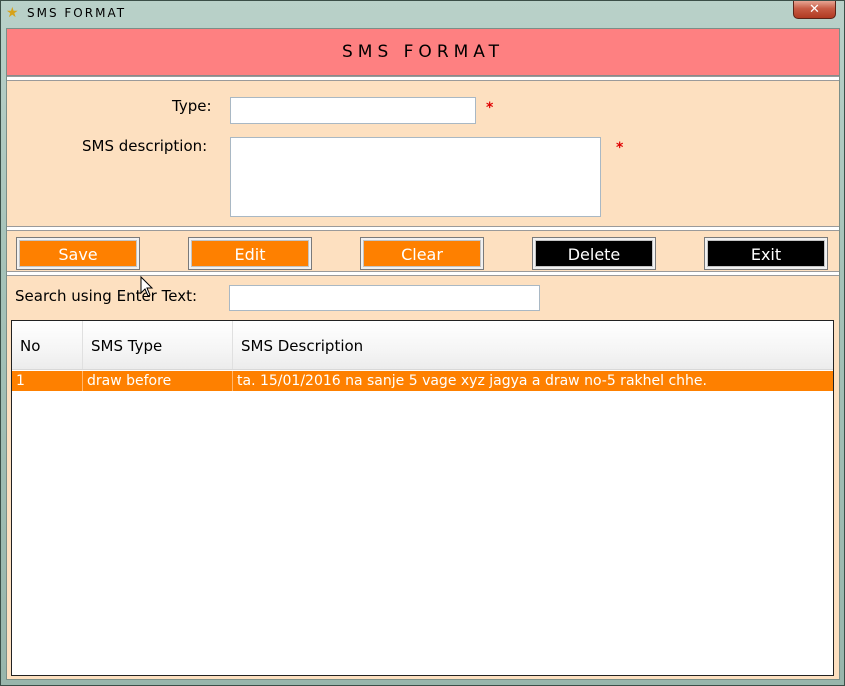 The image size is (845, 686). I want to click on window-title: SMS FORMAT, so click(77, 13).